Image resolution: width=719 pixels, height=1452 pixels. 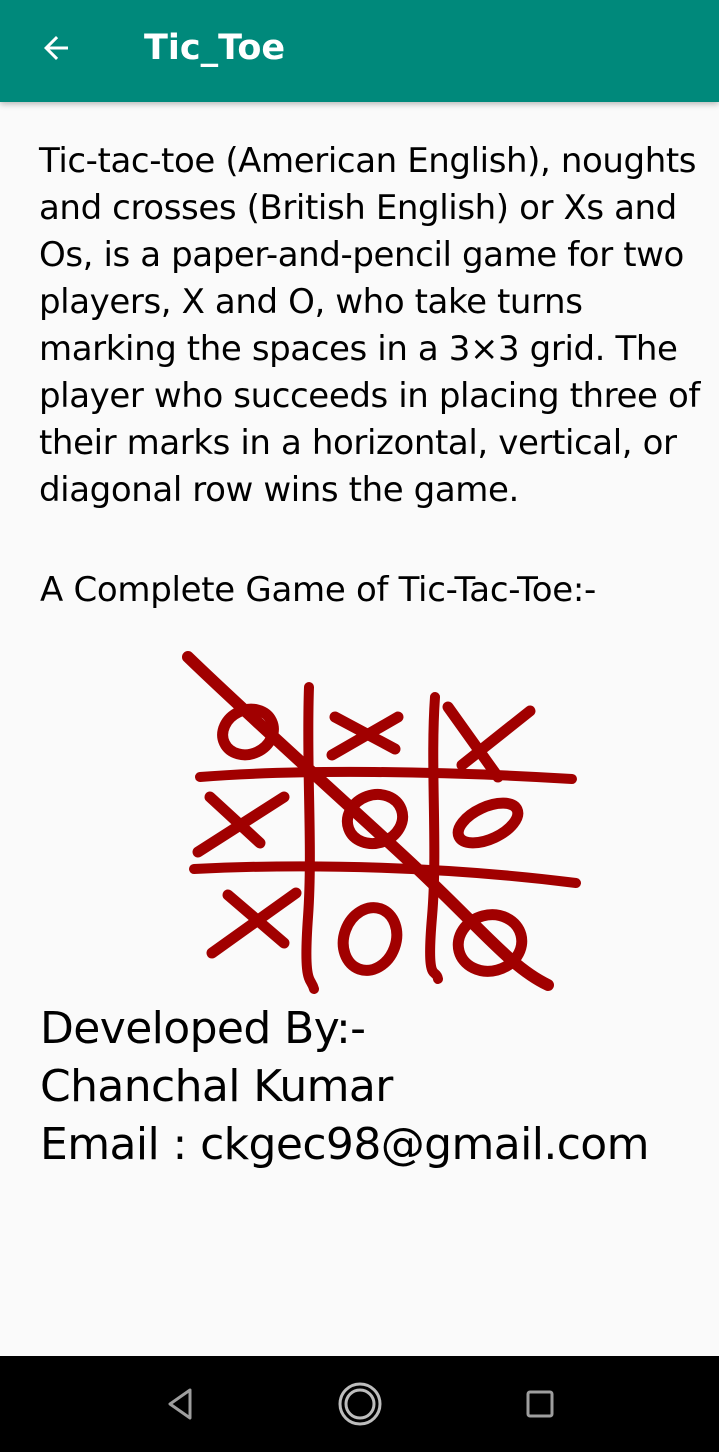 I want to click on back-triangle-icon, so click(x=180, y=1404).